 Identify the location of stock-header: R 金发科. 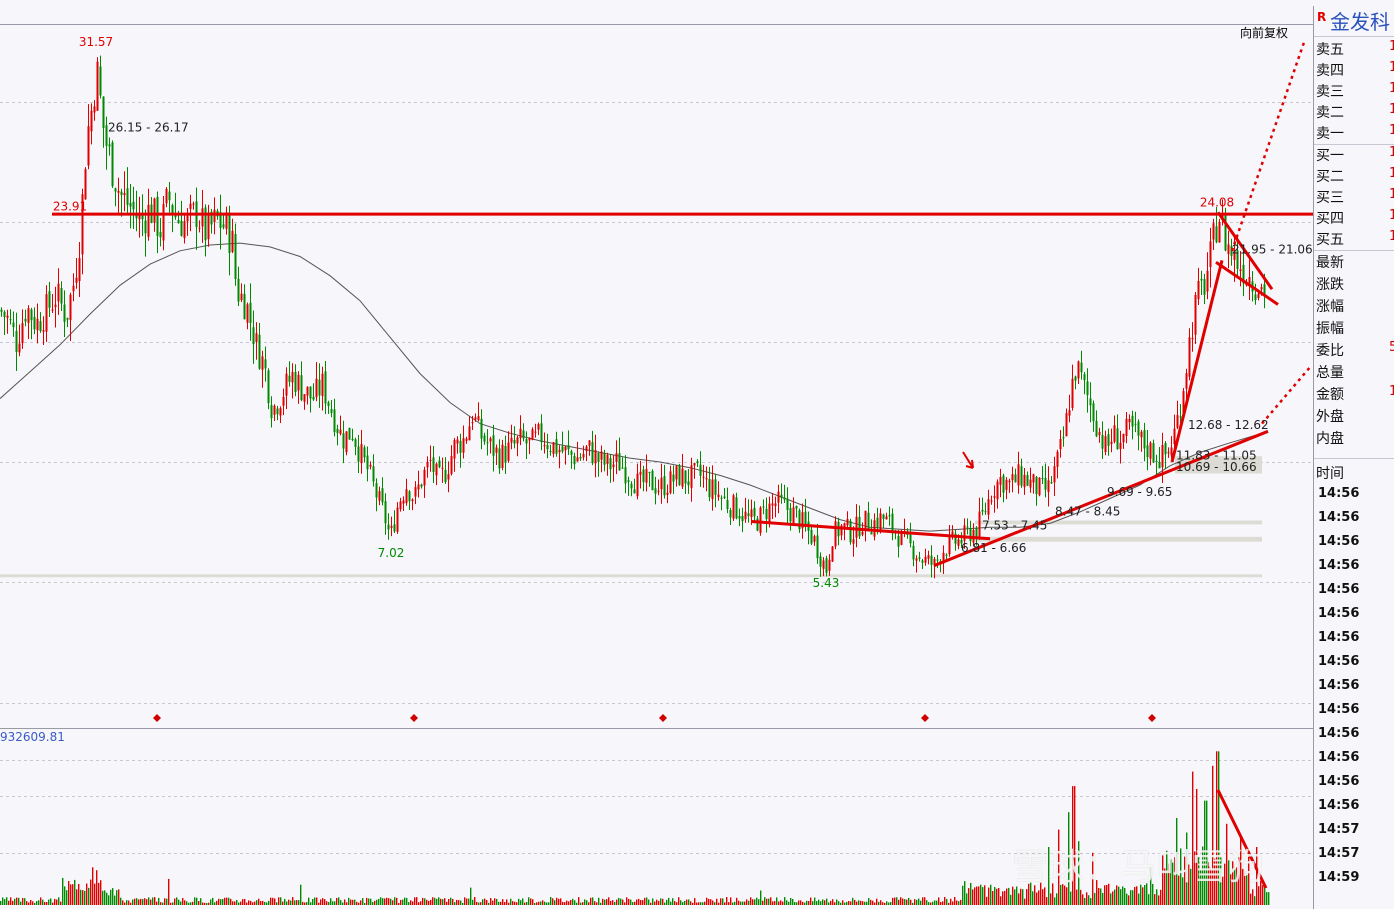
(1354, 21).